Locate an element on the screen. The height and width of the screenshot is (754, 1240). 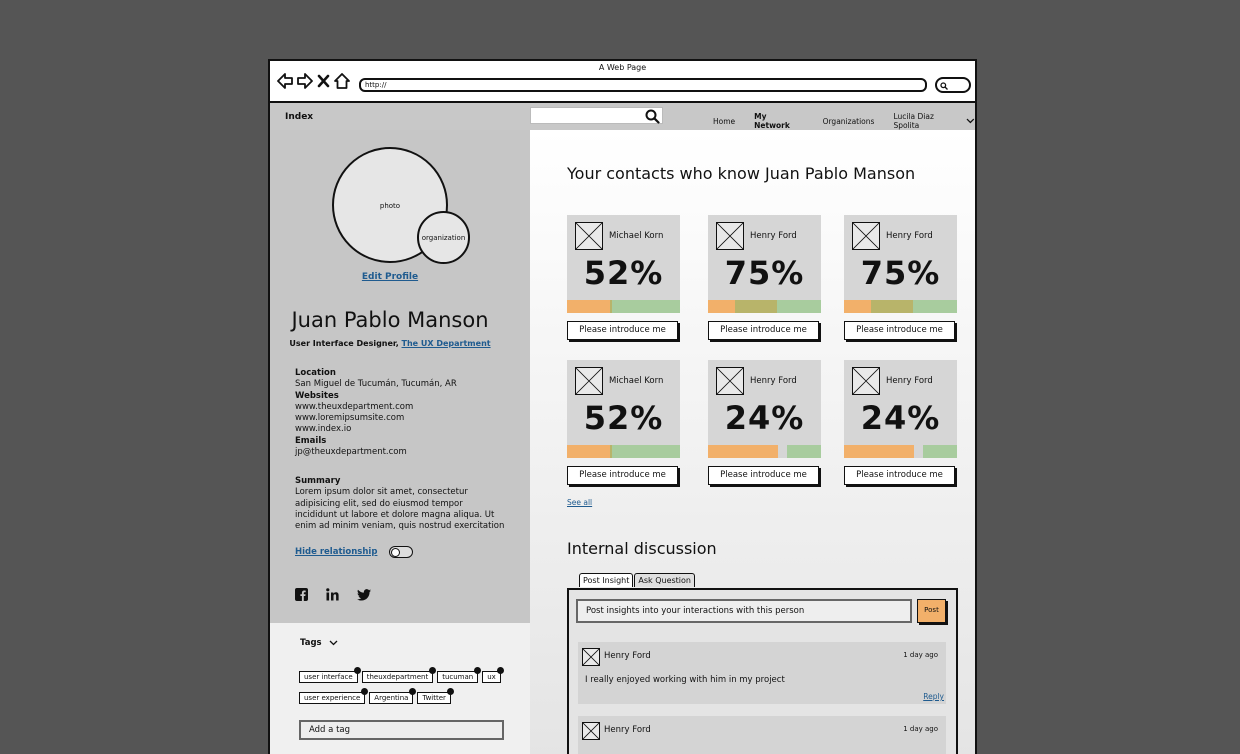
location-label: Location is located at coordinates (315, 373).